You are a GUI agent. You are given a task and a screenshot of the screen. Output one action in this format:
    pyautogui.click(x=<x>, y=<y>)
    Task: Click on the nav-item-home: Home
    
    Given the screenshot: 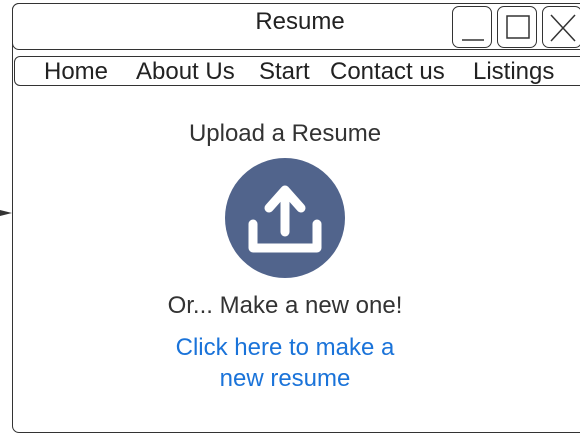 What is the action you would take?
    pyautogui.click(x=76, y=72)
    